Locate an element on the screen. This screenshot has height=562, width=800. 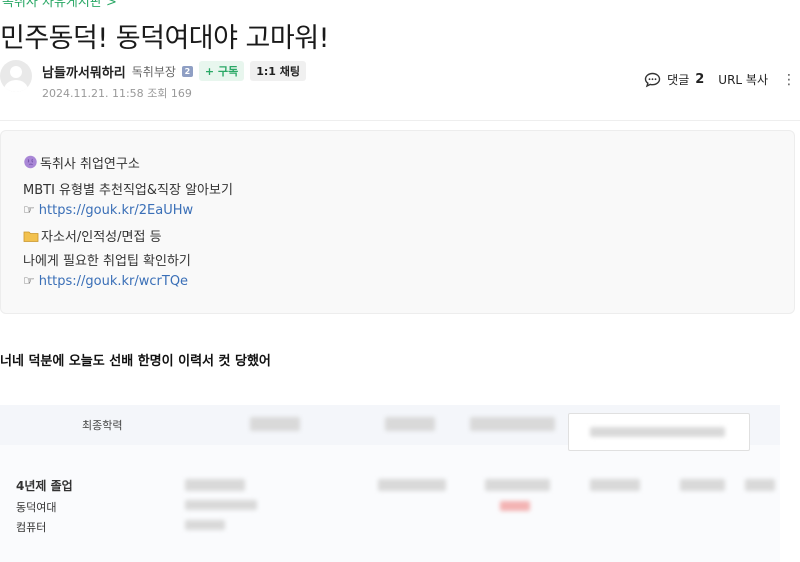
promo-title: 독취사 취업연구소 is located at coordinates (90, 164).